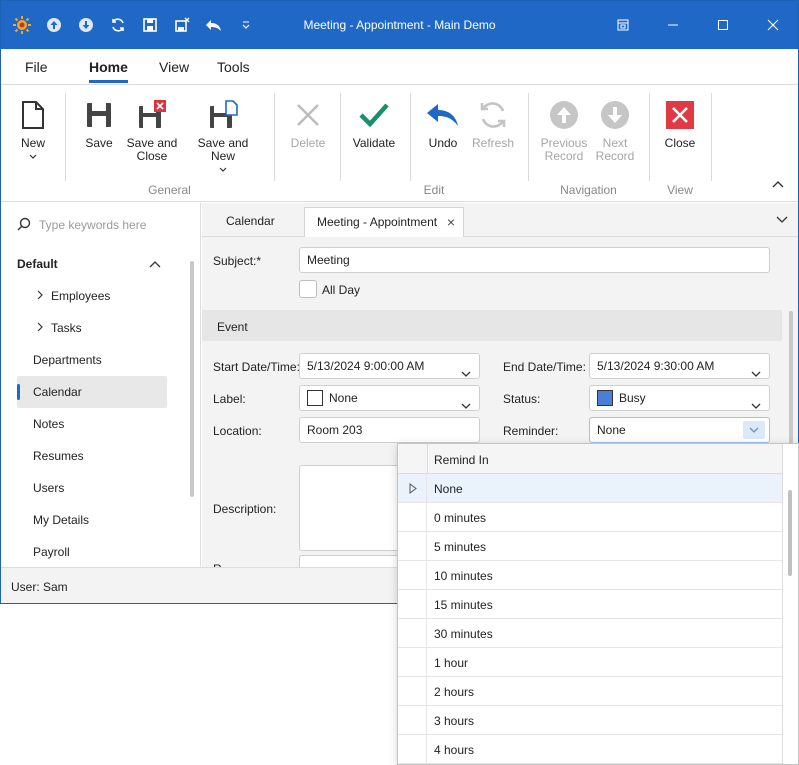  Describe the element at coordinates (155, 264) in the screenshot. I see `chevron-up-icon` at that location.